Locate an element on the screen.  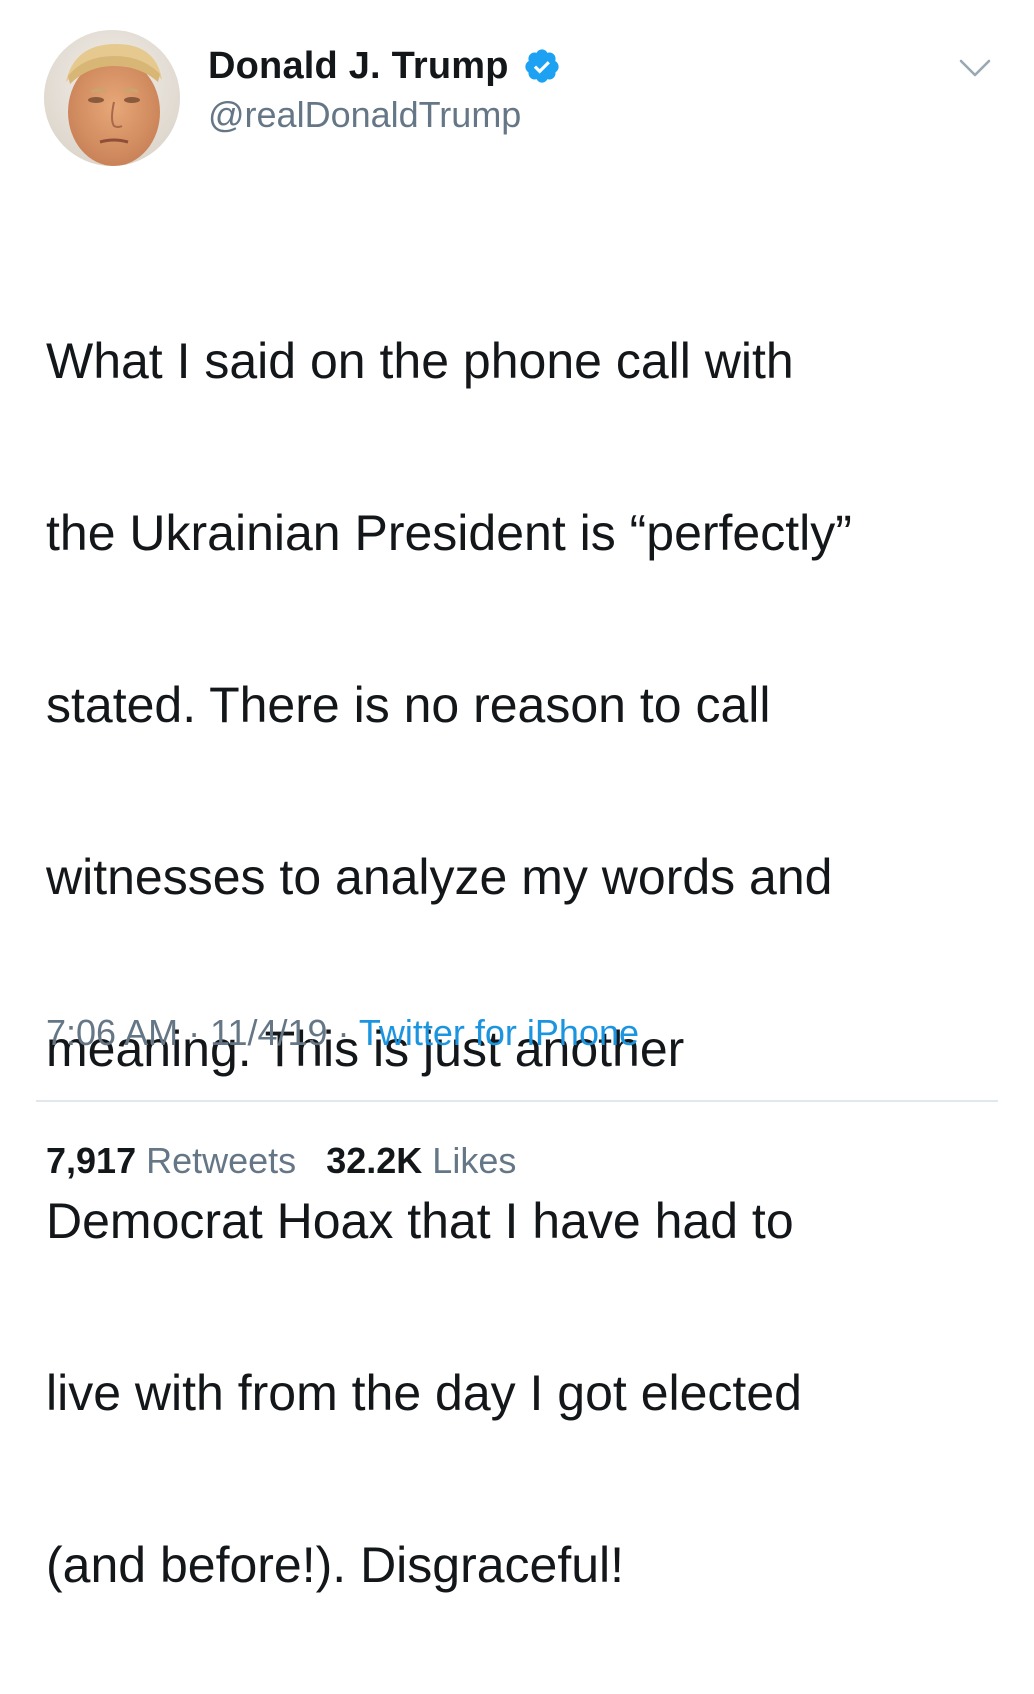
likes-count: 32.2K is located at coordinates (374, 1160).